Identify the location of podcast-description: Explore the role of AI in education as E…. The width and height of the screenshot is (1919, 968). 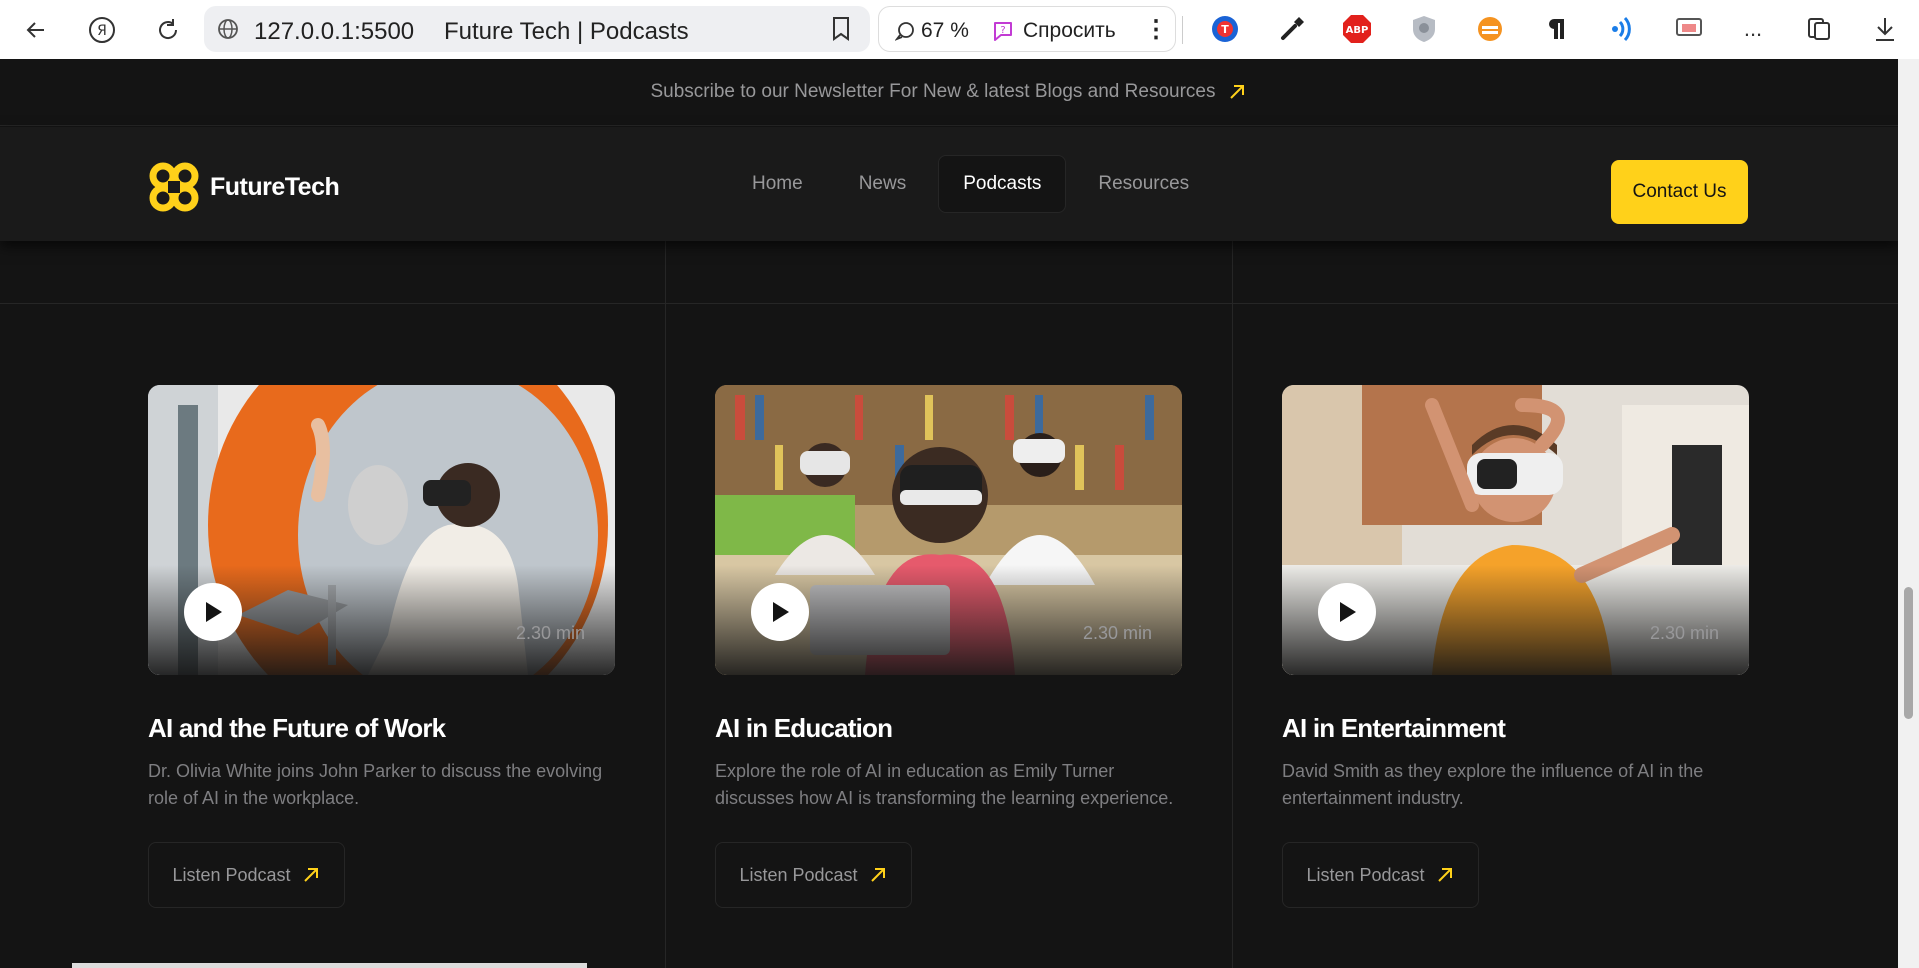
(944, 784).